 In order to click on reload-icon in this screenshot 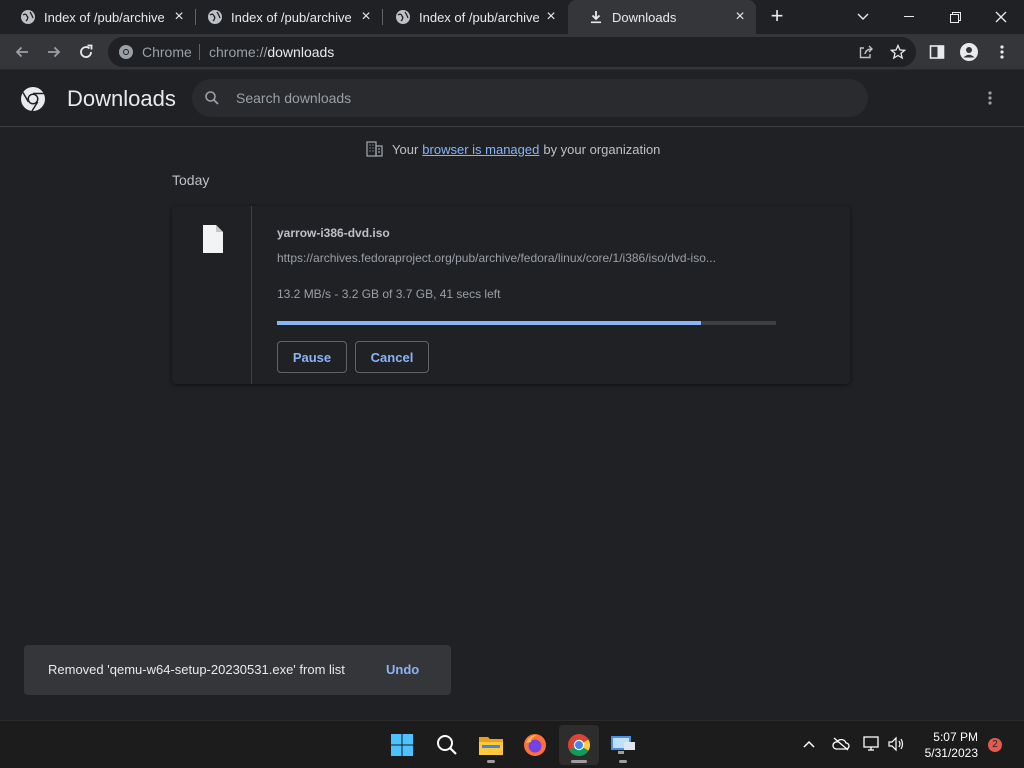, I will do `click(86, 51)`.